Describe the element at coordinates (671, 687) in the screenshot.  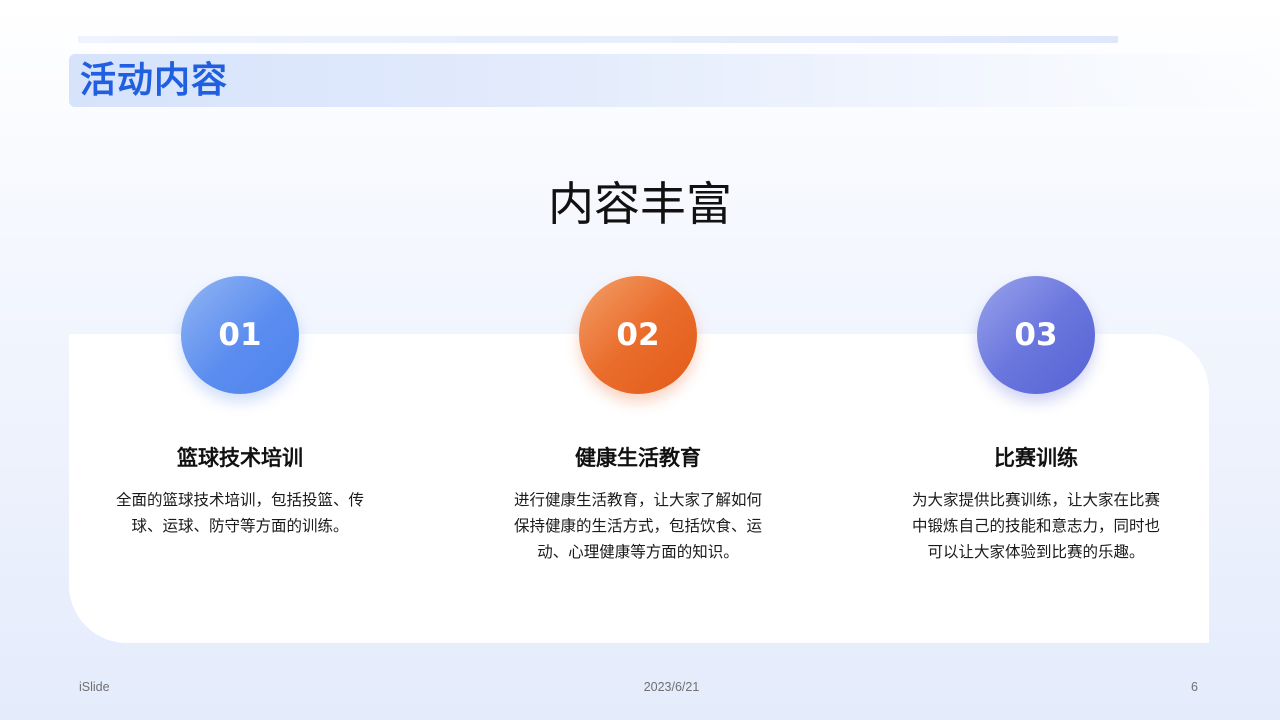
I see `footer-date: 2023/6/21` at that location.